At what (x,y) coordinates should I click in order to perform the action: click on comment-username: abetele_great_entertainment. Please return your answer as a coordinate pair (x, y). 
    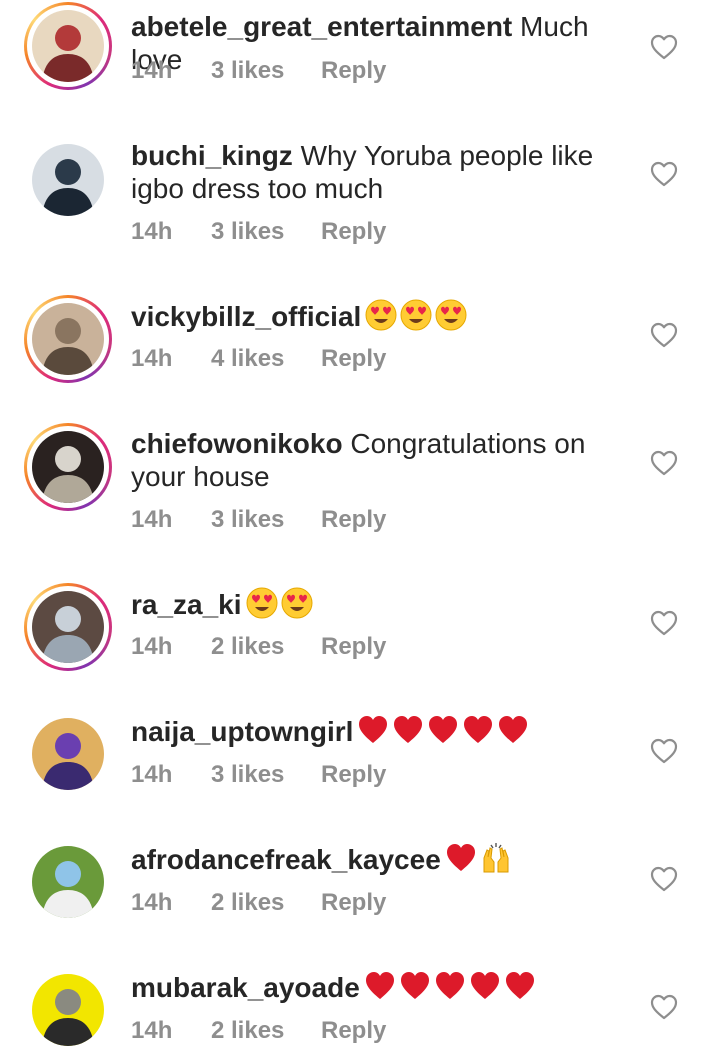
    Looking at the image, I should click on (321, 26).